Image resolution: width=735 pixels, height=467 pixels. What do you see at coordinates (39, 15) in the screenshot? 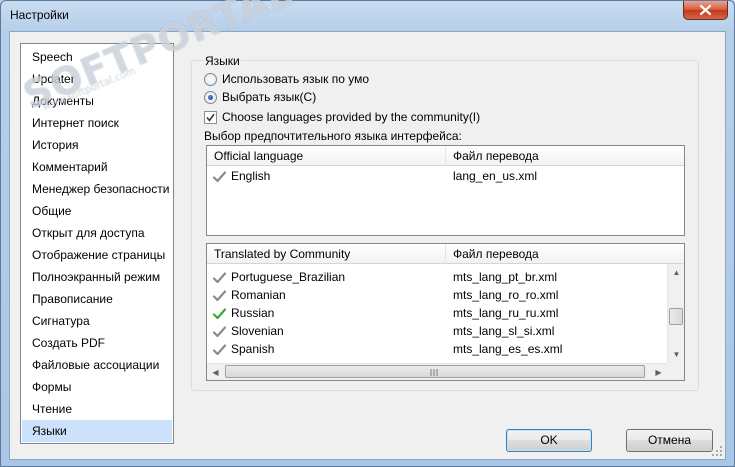
I see `window-title: Настройки` at bounding box center [39, 15].